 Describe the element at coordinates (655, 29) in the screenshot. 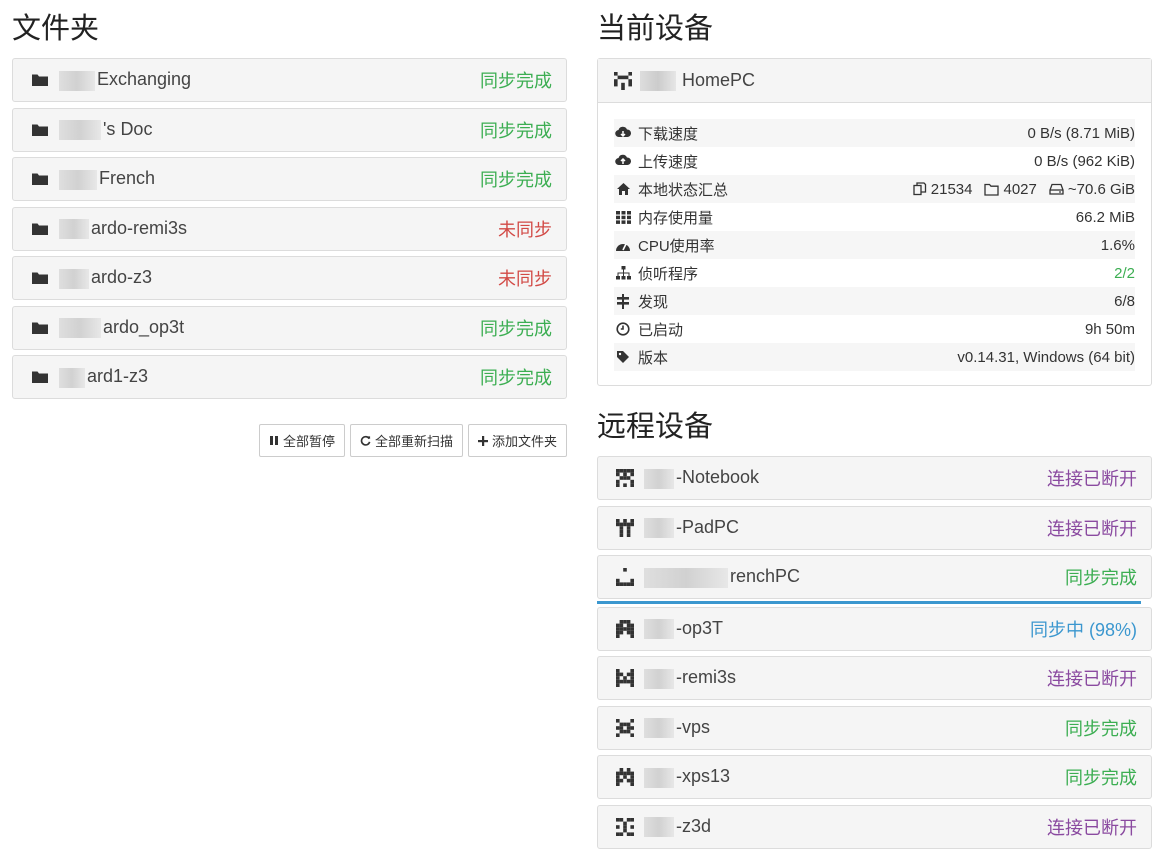

I see `this-device-title: 当前设备` at that location.